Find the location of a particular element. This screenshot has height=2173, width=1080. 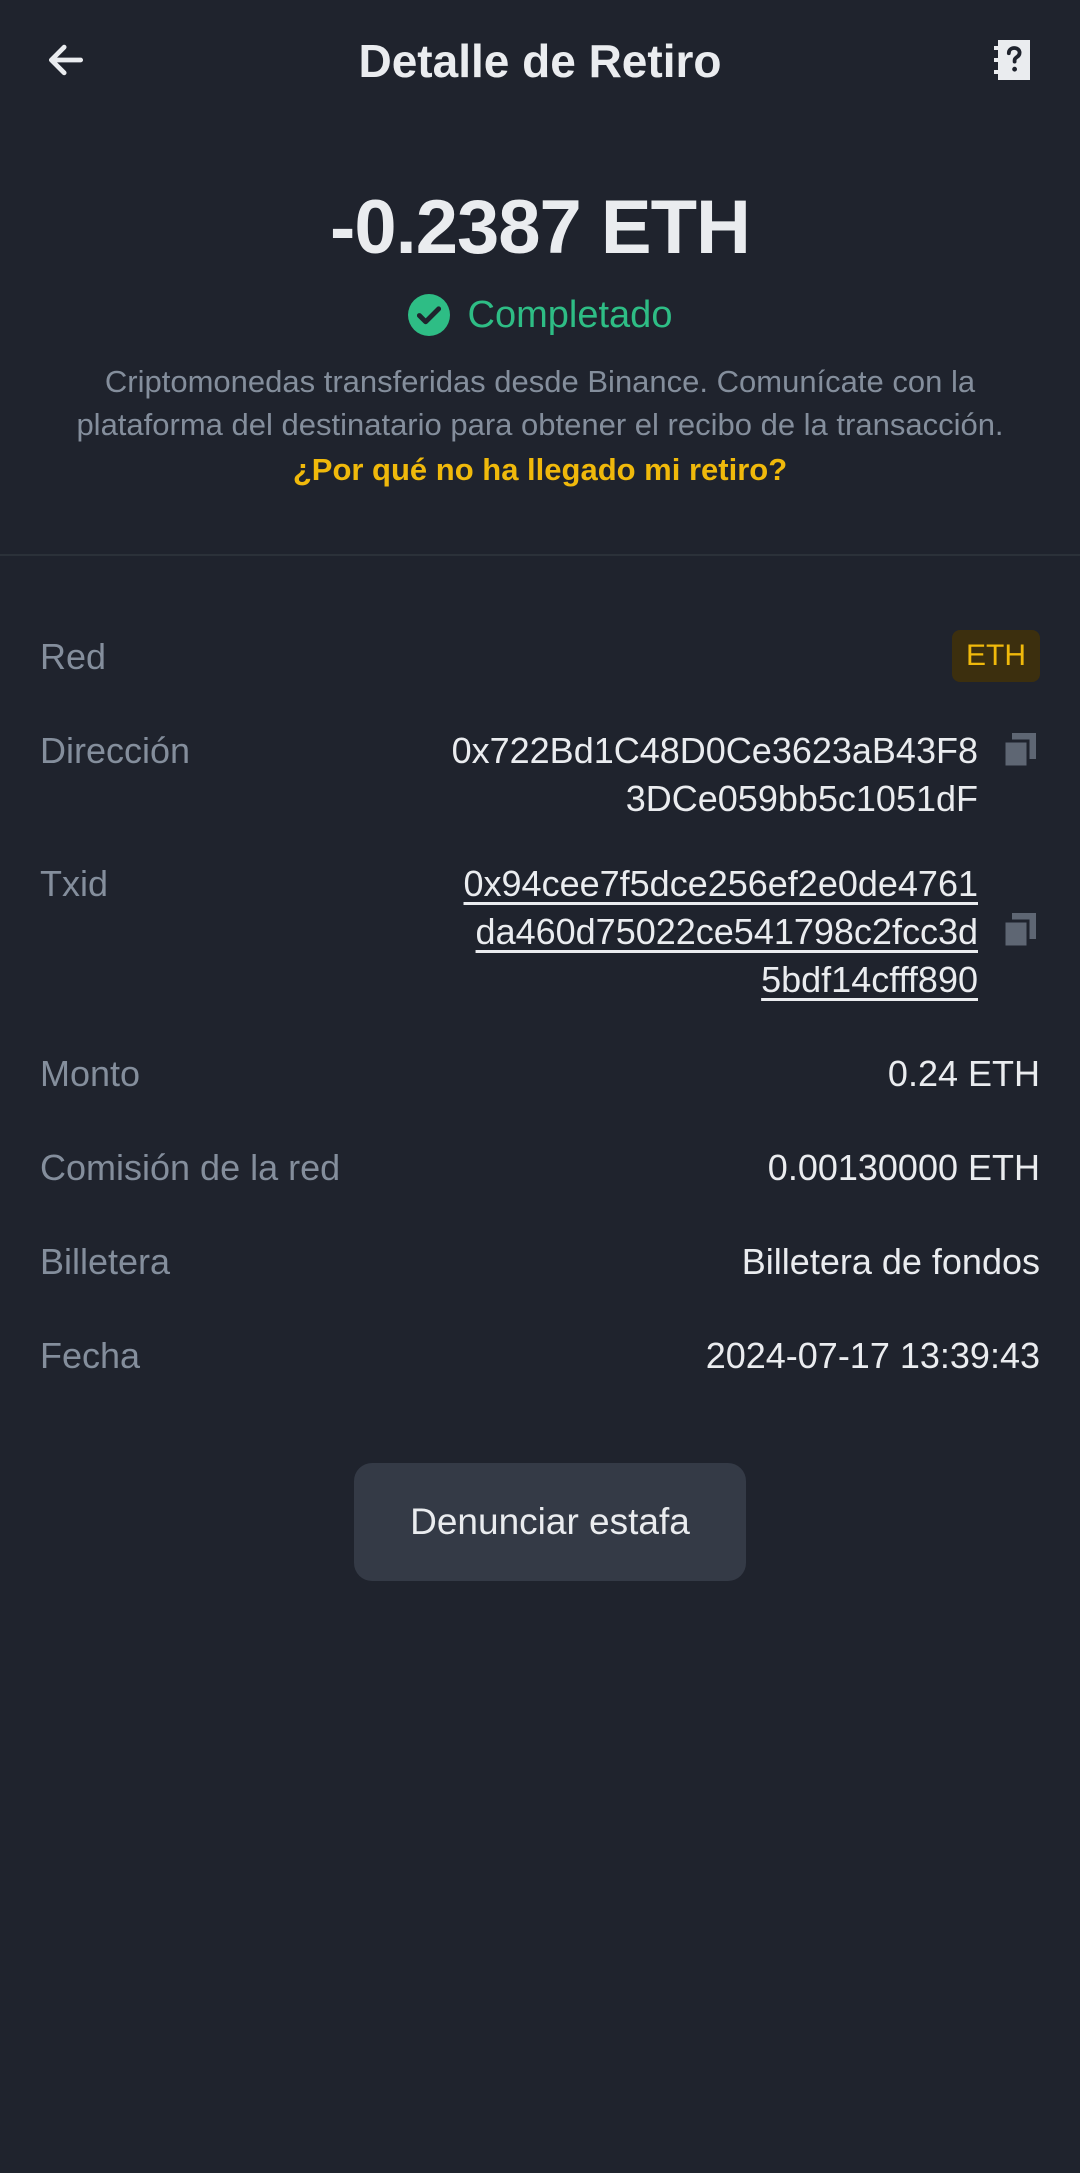

copy-address-button is located at coordinates (1020, 750).